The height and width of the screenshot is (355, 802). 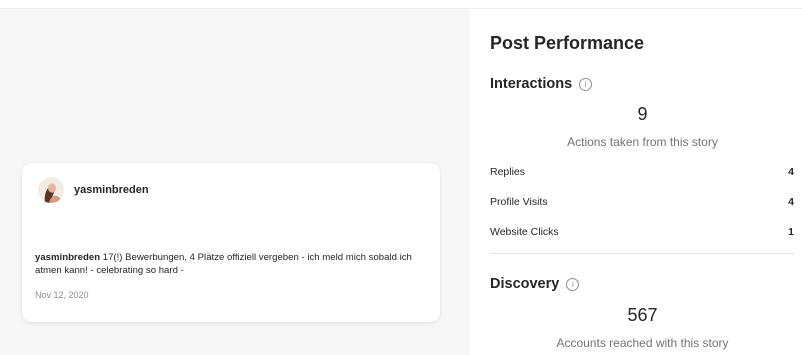 I want to click on interactions-count: 9, so click(x=642, y=114).